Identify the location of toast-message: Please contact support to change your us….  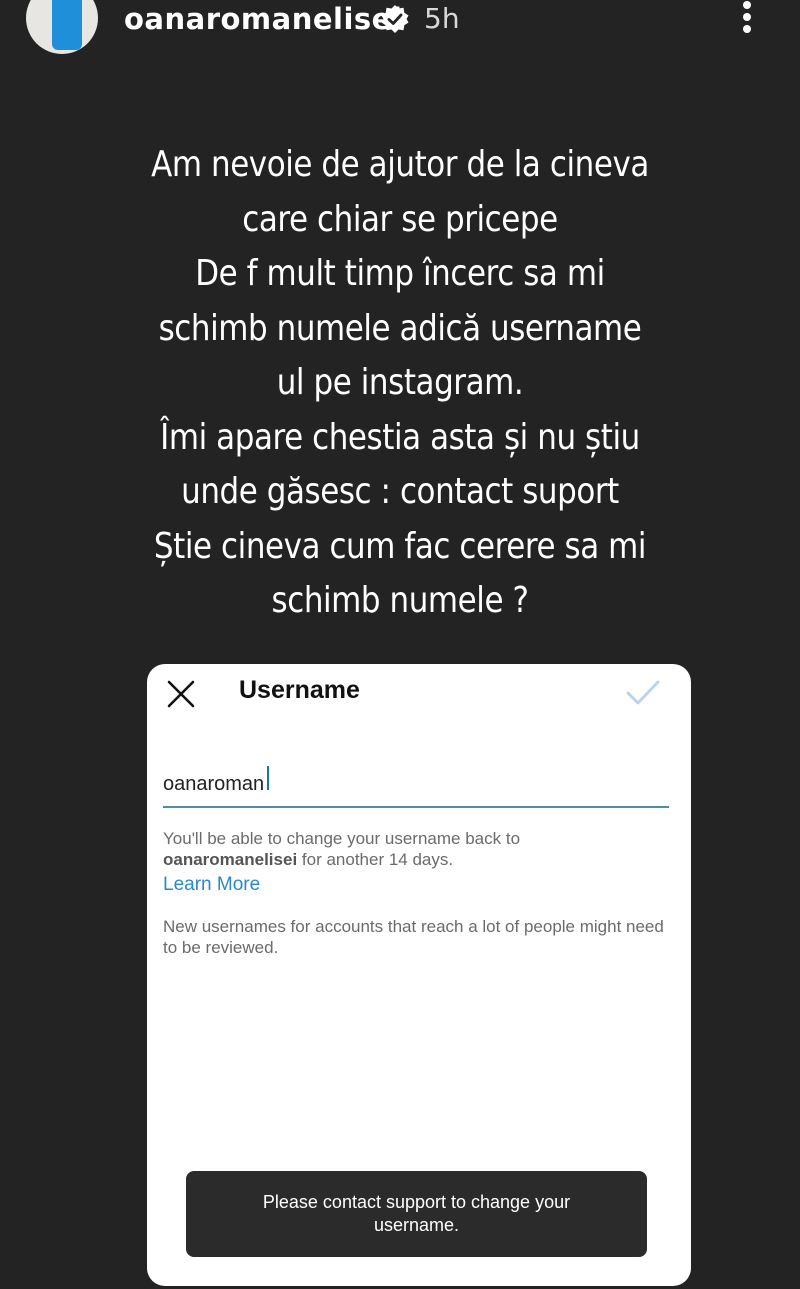
(416, 1213).